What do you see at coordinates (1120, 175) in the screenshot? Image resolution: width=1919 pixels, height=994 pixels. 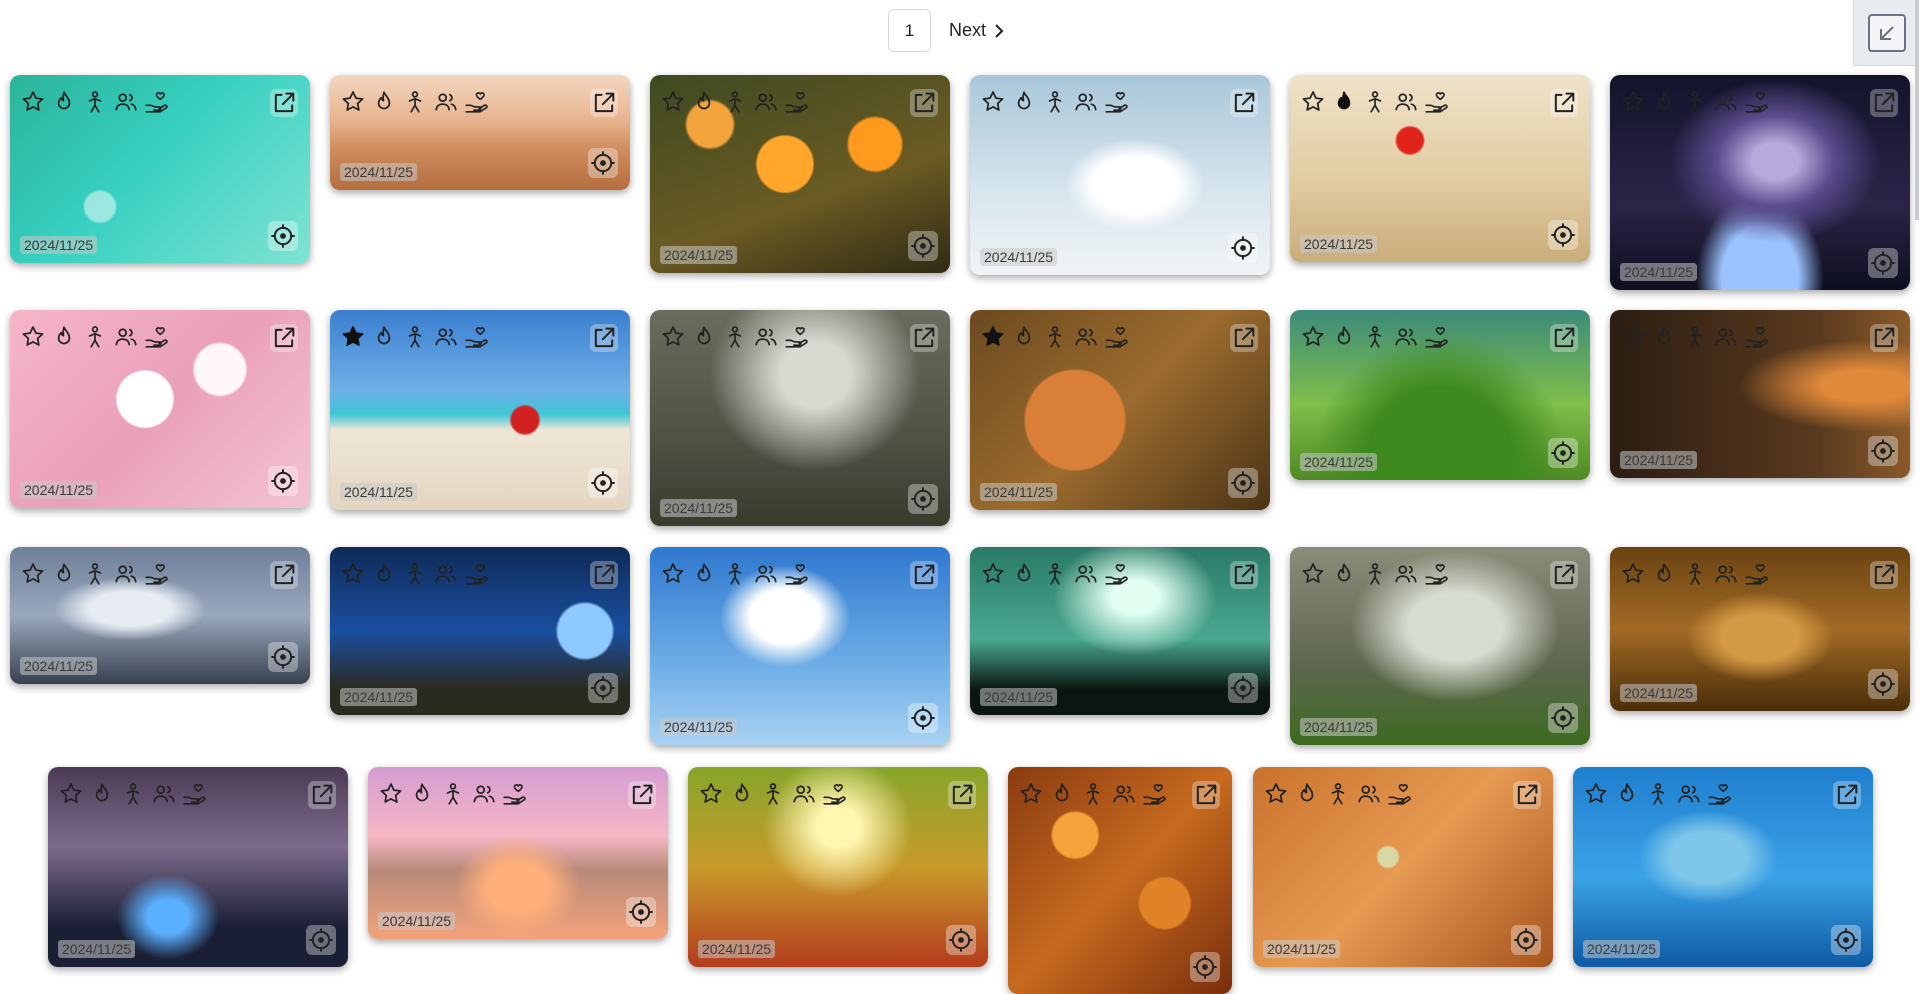 I see `image-card-dove: 2024/11/25` at bounding box center [1120, 175].